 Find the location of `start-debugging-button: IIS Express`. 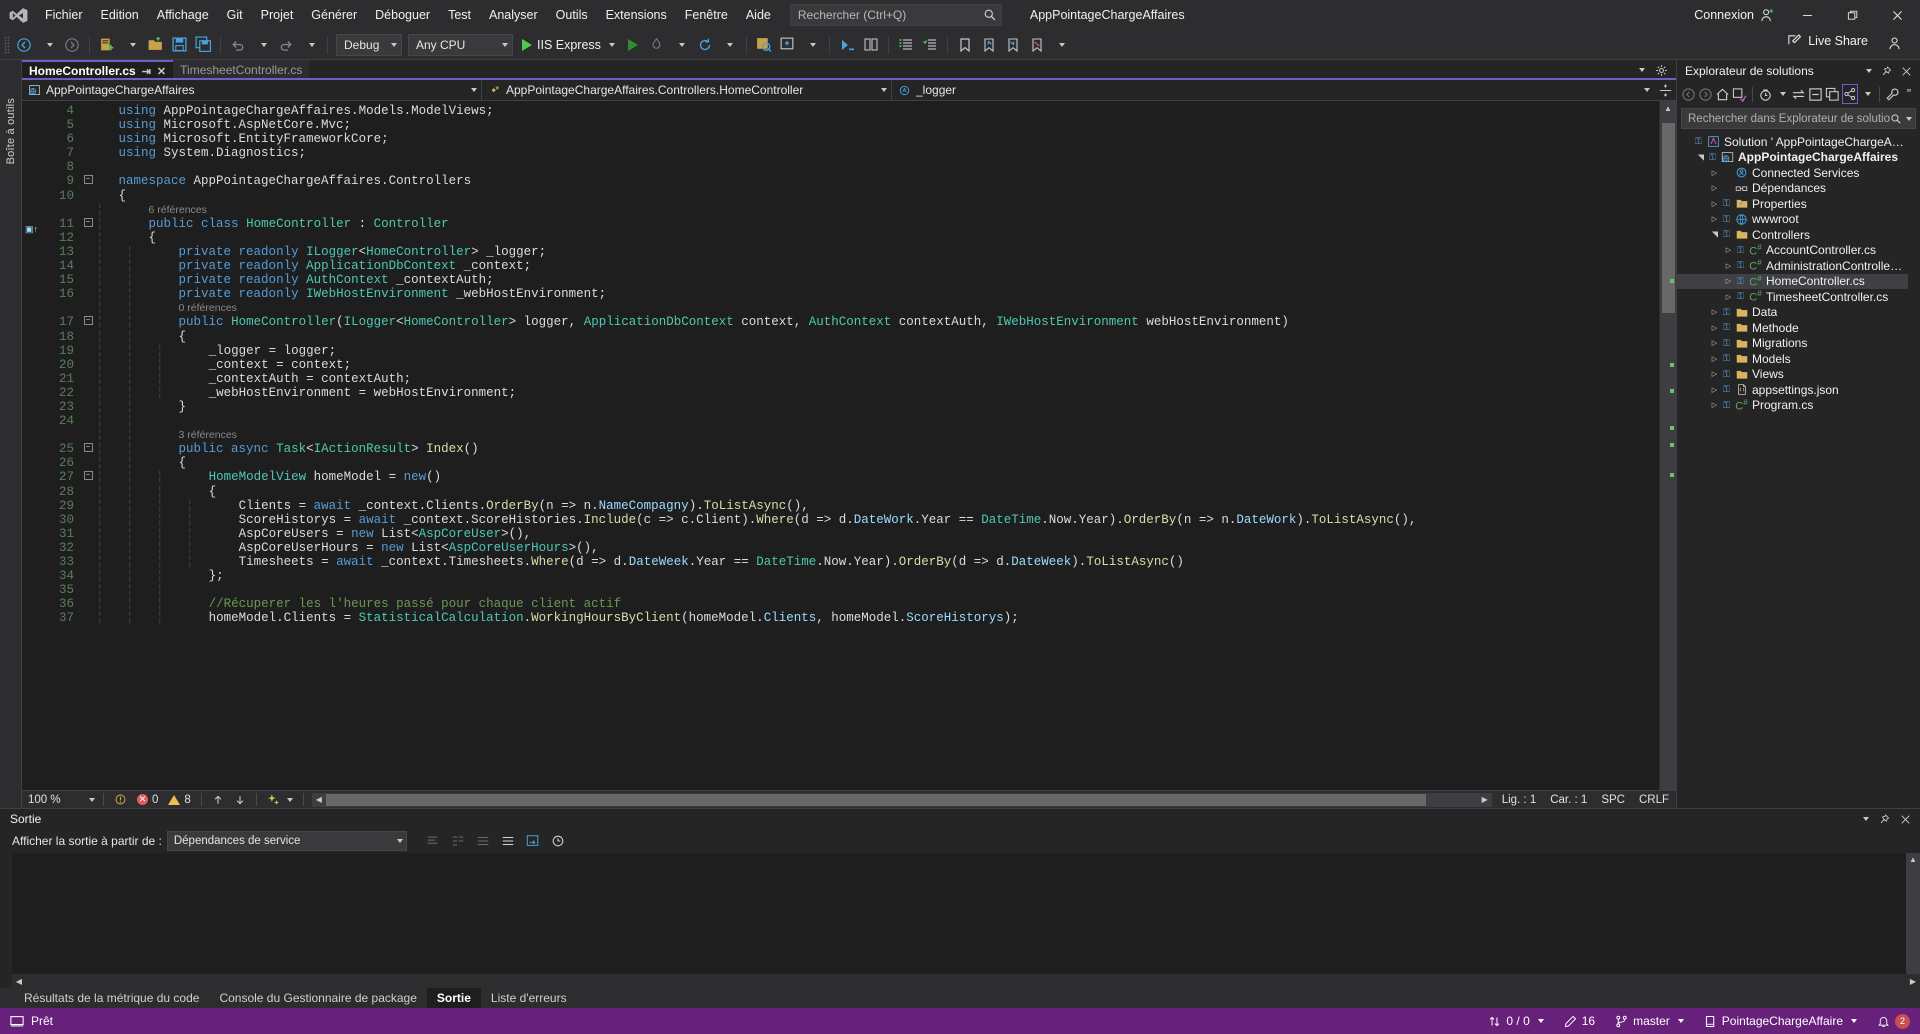

start-debugging-button: IIS Express is located at coordinates (568, 45).